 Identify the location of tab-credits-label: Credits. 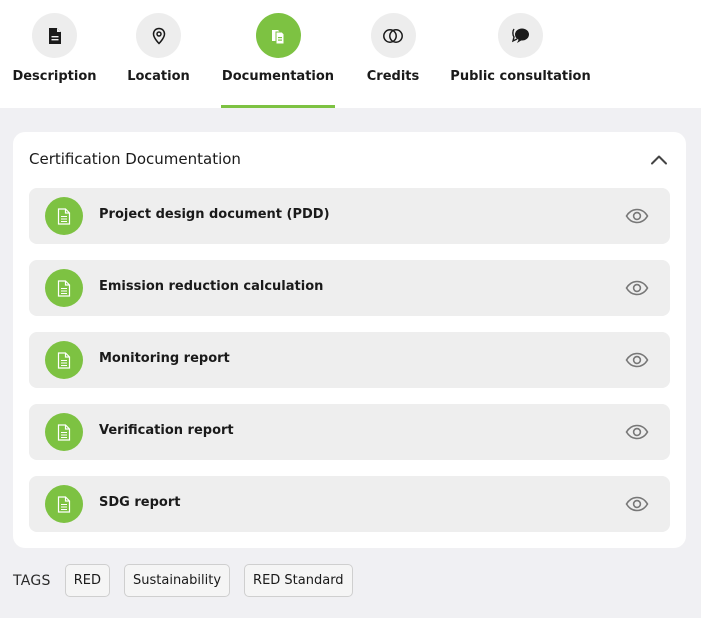
(393, 76).